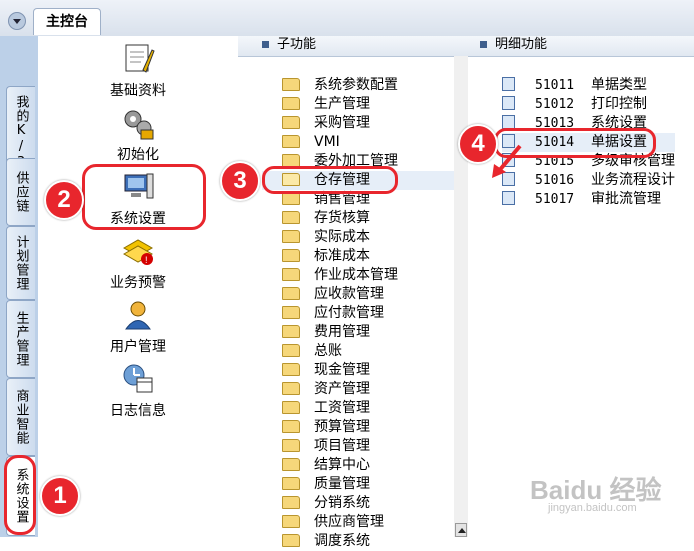  What do you see at coordinates (382, 237) in the screenshot?
I see `list-item: 实际成本` at bounding box center [382, 237].